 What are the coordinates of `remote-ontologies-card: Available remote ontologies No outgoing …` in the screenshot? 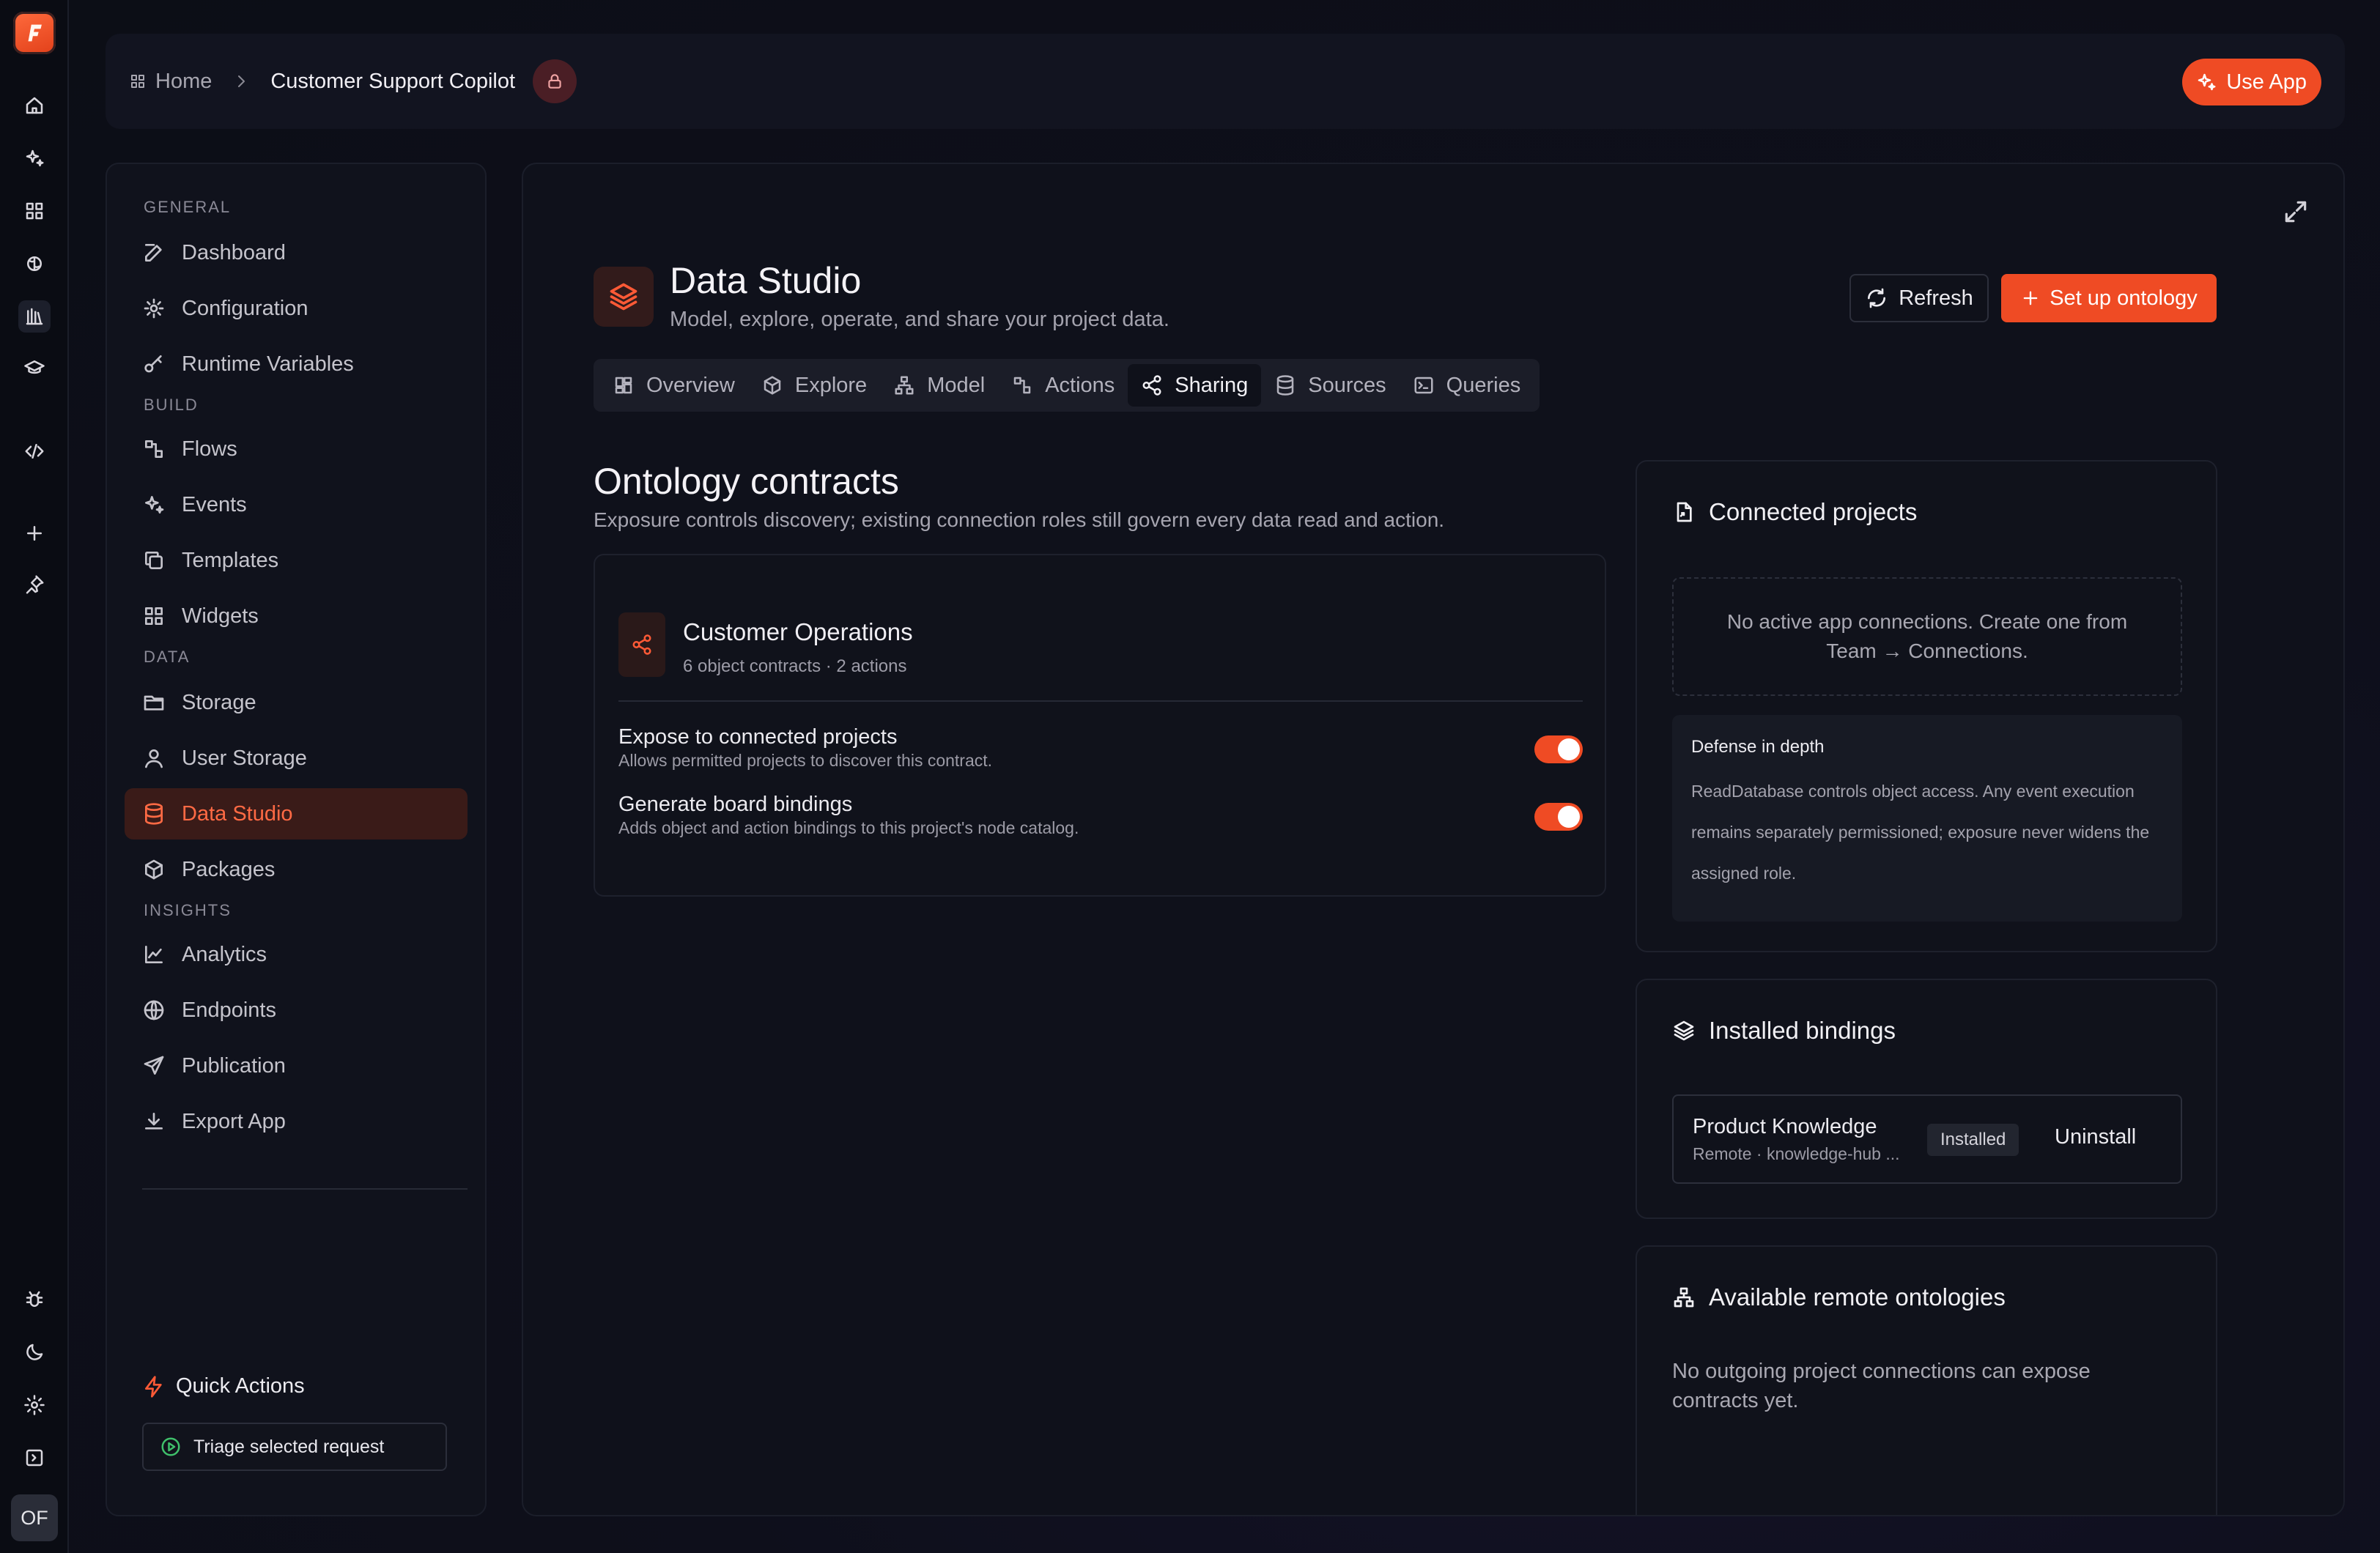 It's located at (1926, 1380).